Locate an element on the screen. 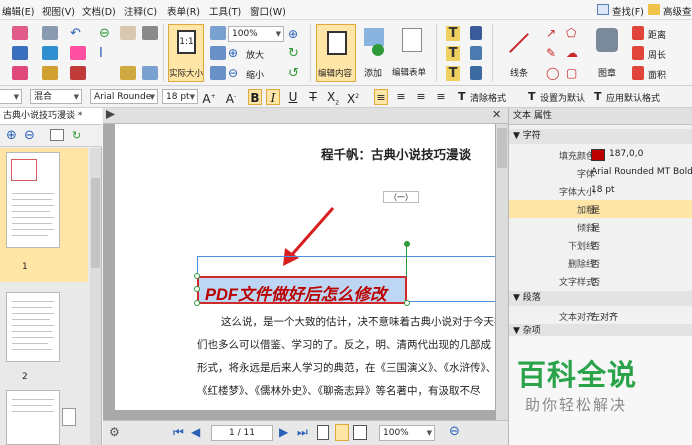 This screenshot has width=692, height=445. comment-icon is located at coordinates (128, 73).